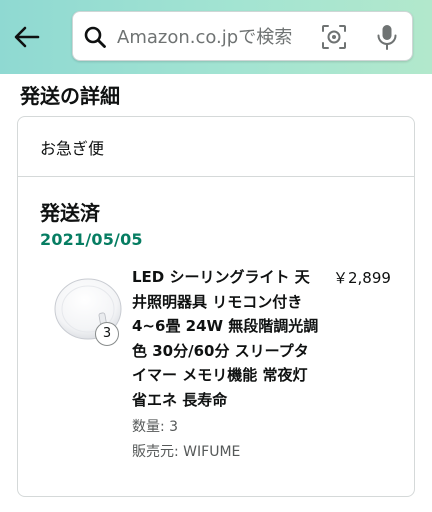  I want to click on product-quantity: 数量: 3, so click(155, 427).